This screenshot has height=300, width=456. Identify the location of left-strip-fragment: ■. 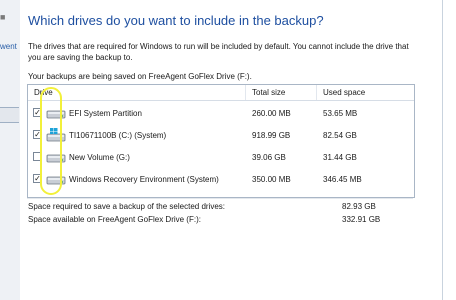
(3, 17).